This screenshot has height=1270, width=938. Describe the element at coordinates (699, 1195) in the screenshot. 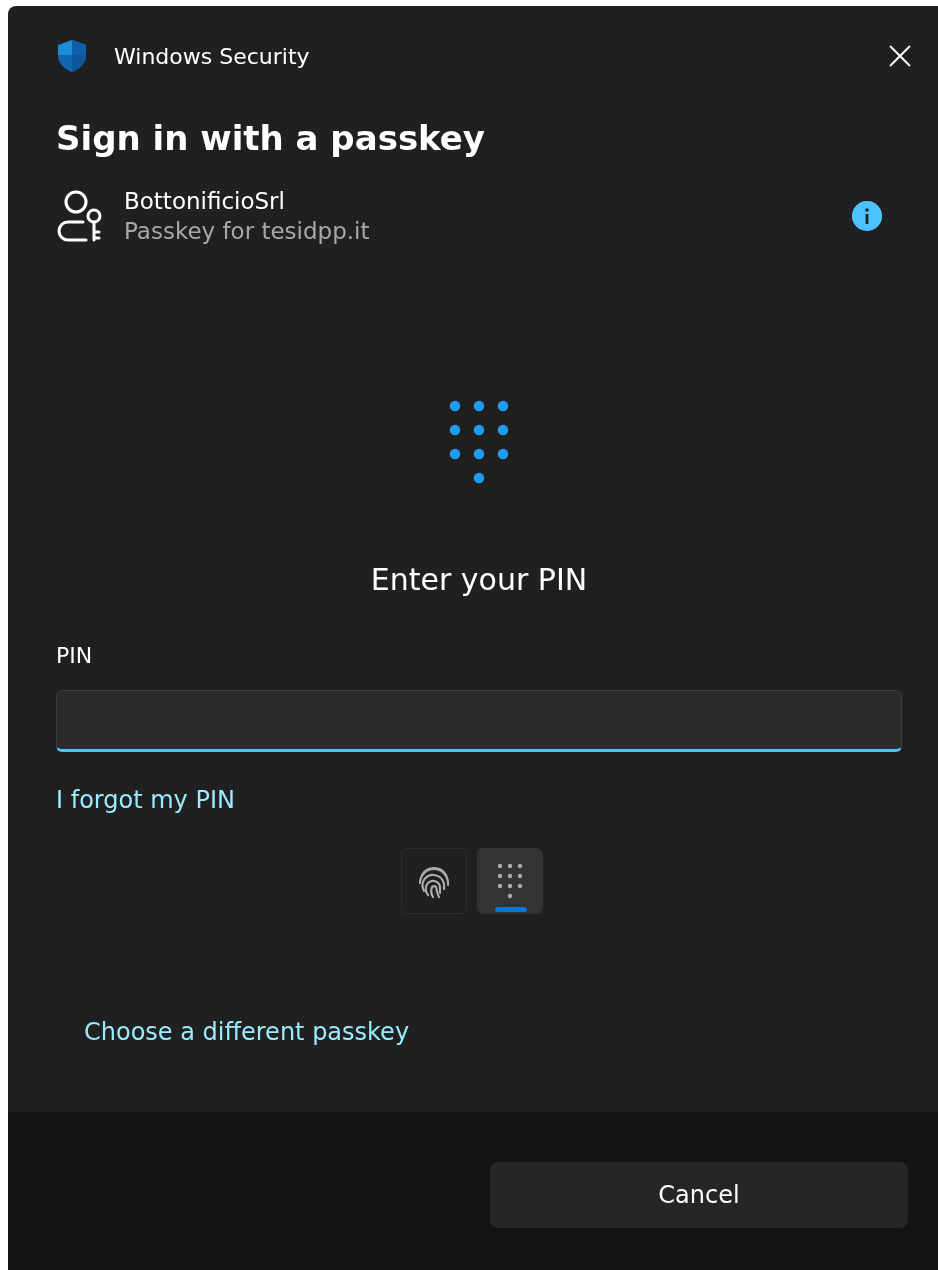

I see `cancel-button: Cancel` at that location.